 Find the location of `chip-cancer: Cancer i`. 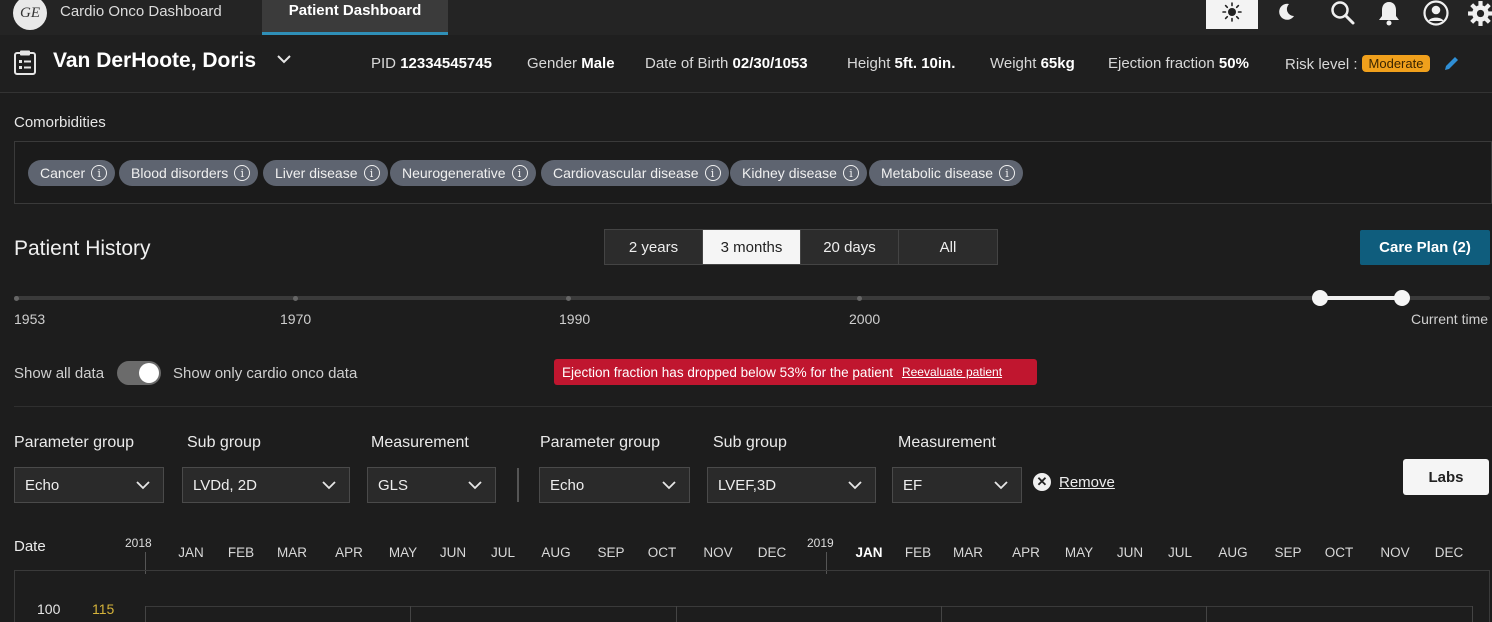

chip-cancer: Cancer i is located at coordinates (72, 173).